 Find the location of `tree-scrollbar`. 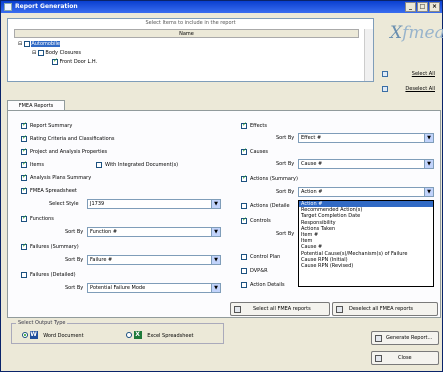

tree-scrollbar is located at coordinates (368, 55).